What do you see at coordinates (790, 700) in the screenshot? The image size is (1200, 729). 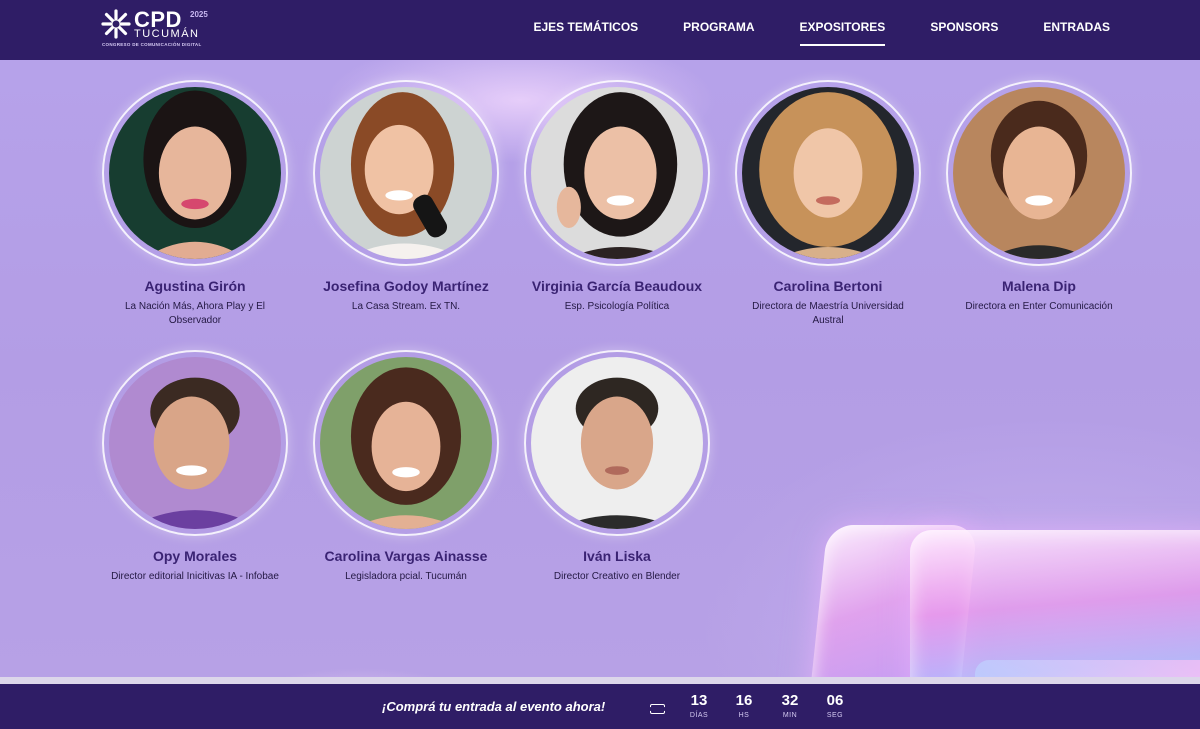 I see `countdown-value: 32` at bounding box center [790, 700].